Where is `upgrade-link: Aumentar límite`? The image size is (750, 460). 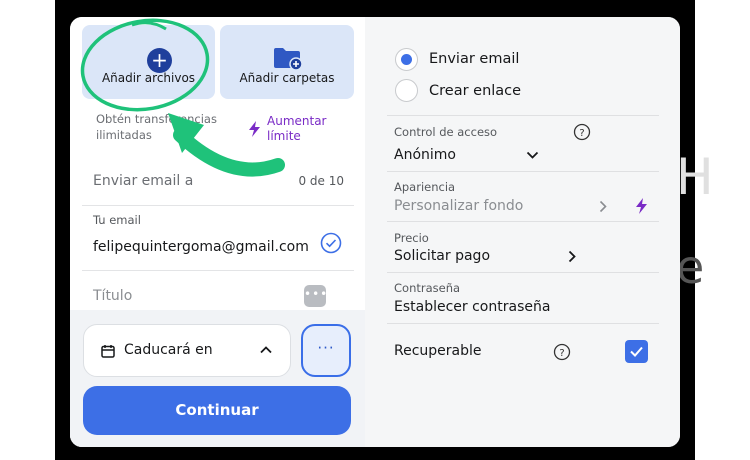 upgrade-link: Aumentar límite is located at coordinates (312, 129).